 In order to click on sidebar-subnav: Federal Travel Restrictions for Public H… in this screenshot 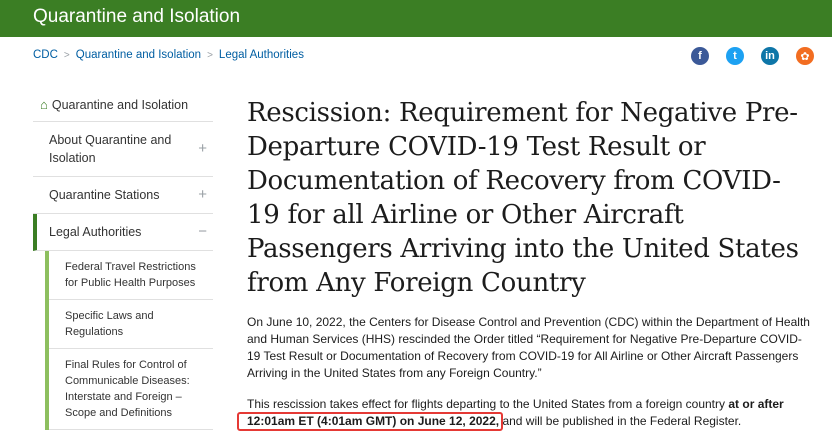, I will do `click(129, 340)`.